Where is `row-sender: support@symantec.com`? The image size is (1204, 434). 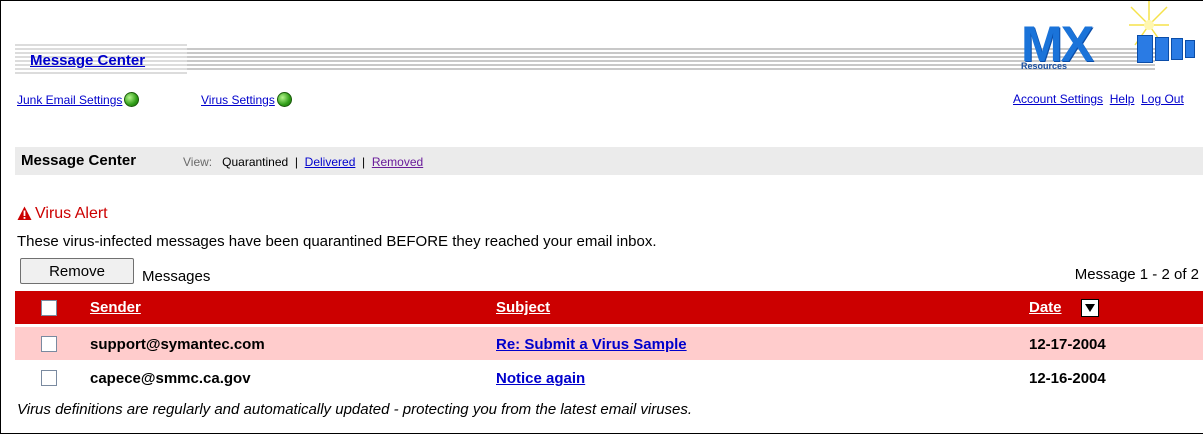 row-sender: support@symantec.com is located at coordinates (177, 344).